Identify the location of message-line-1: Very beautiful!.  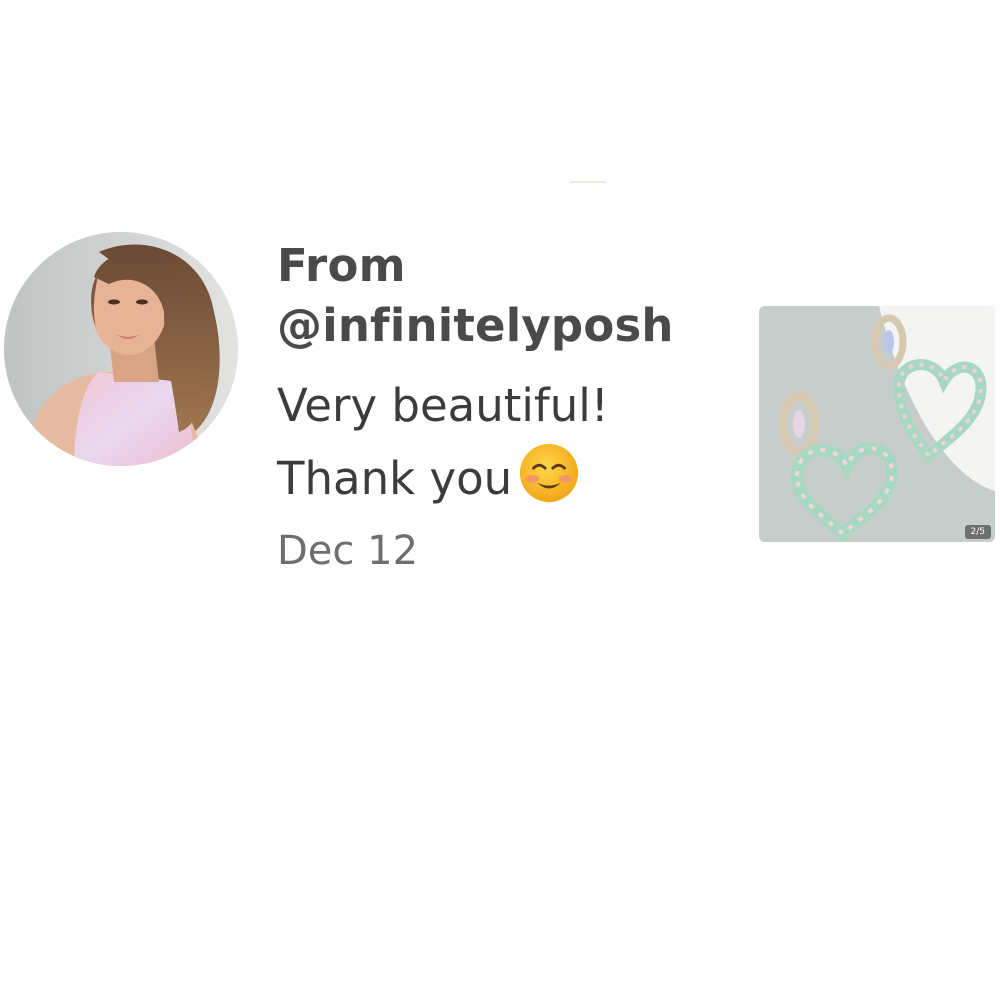
(443, 405).